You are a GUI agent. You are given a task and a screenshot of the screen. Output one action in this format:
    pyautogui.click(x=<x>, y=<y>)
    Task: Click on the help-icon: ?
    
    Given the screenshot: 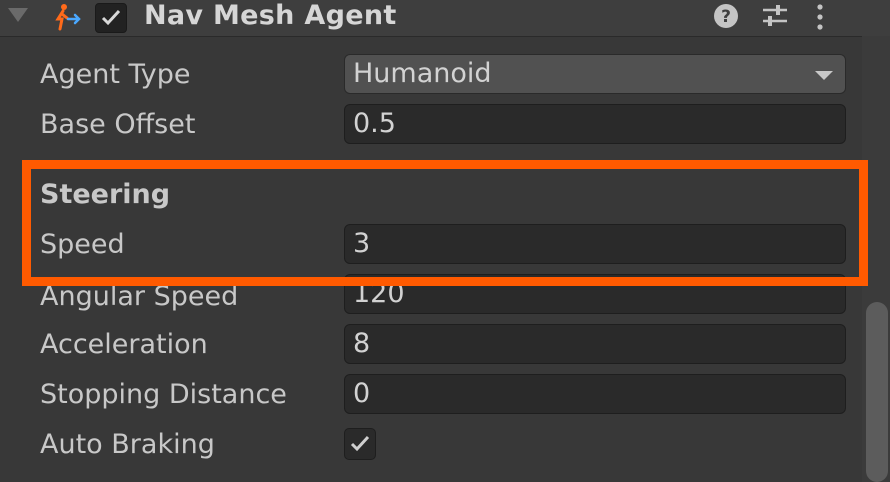 What is the action you would take?
    pyautogui.click(x=726, y=16)
    